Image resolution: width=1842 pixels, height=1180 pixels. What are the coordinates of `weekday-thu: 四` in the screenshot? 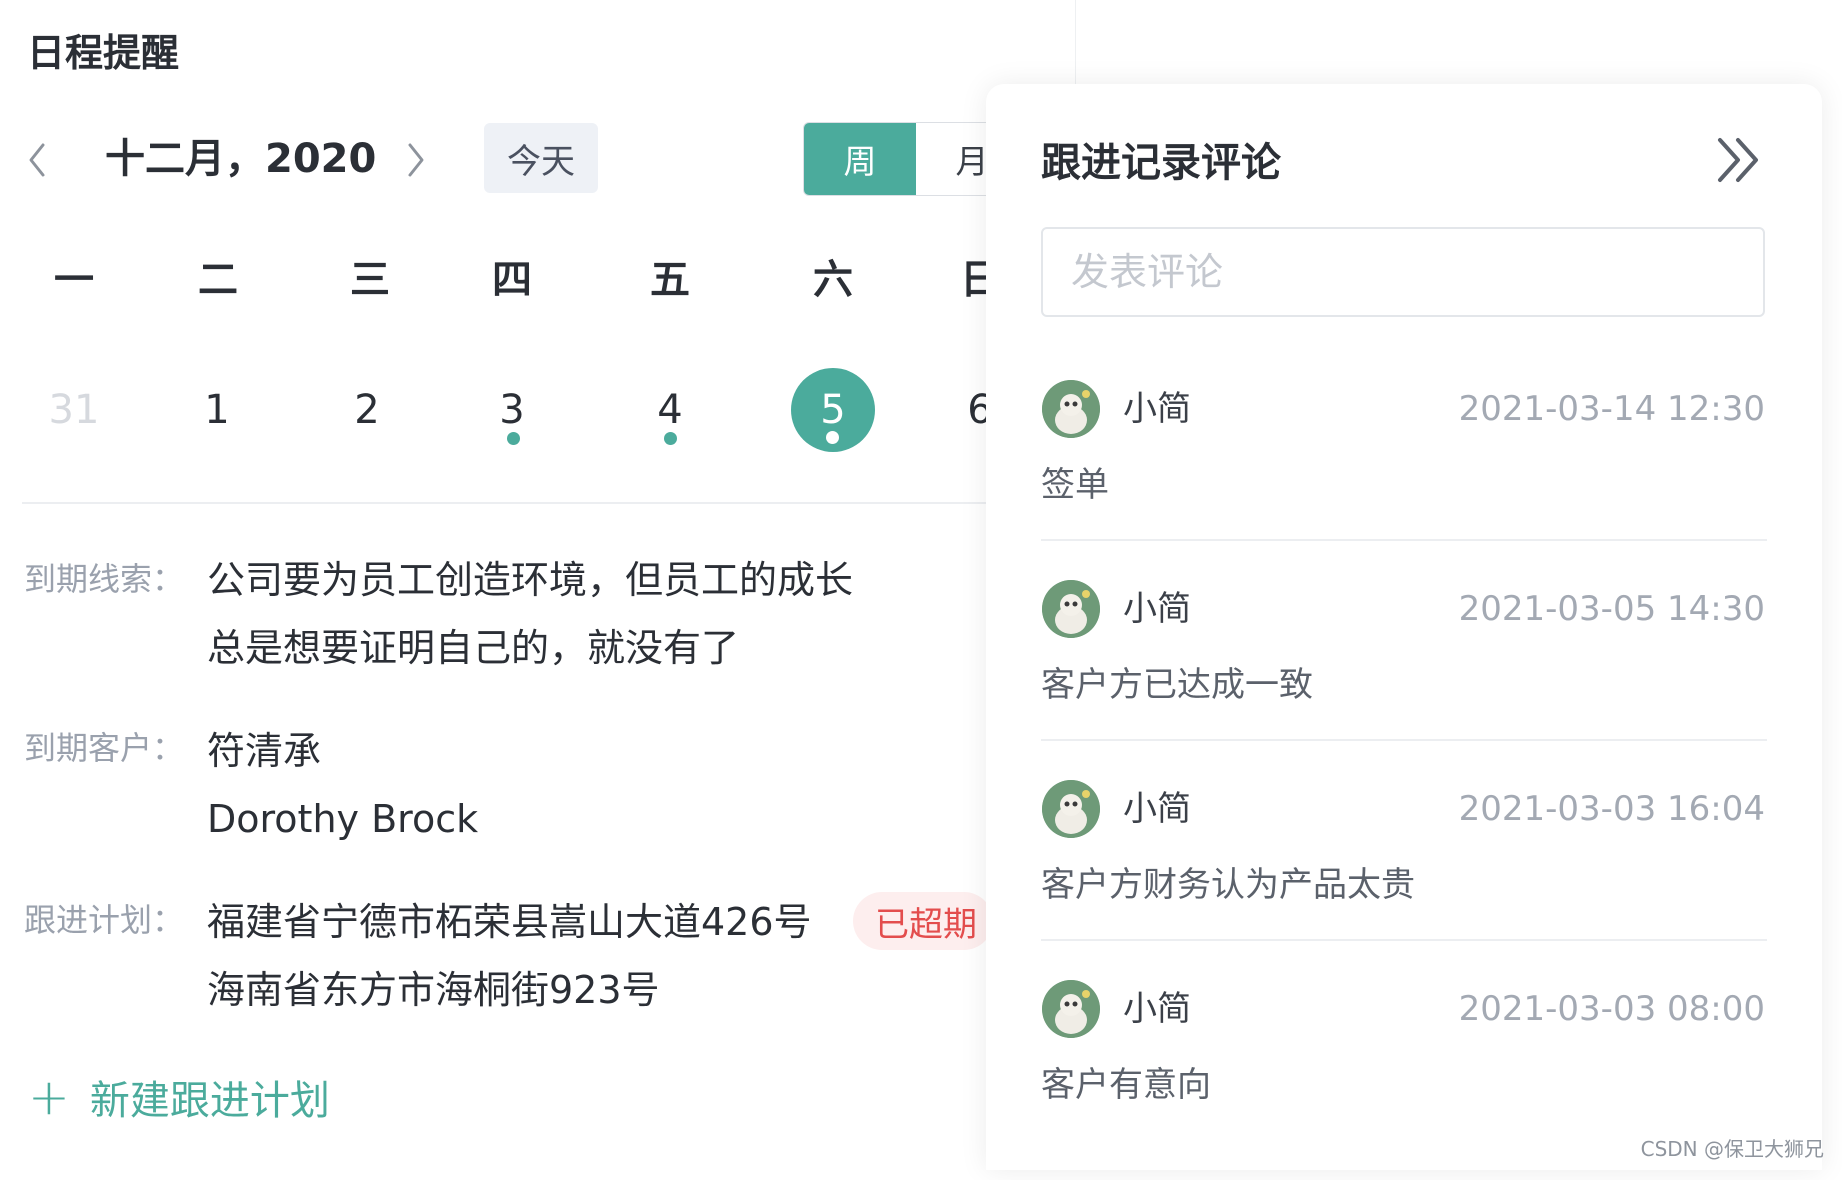 It's located at (512, 280).